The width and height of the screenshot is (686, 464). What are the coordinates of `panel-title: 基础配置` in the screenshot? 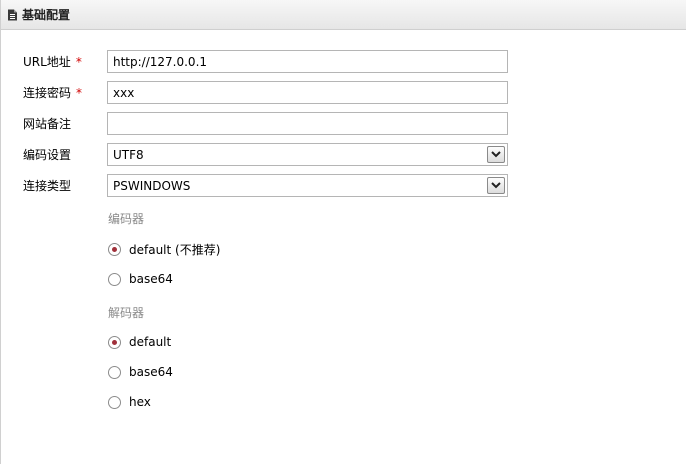 It's located at (46, 15).